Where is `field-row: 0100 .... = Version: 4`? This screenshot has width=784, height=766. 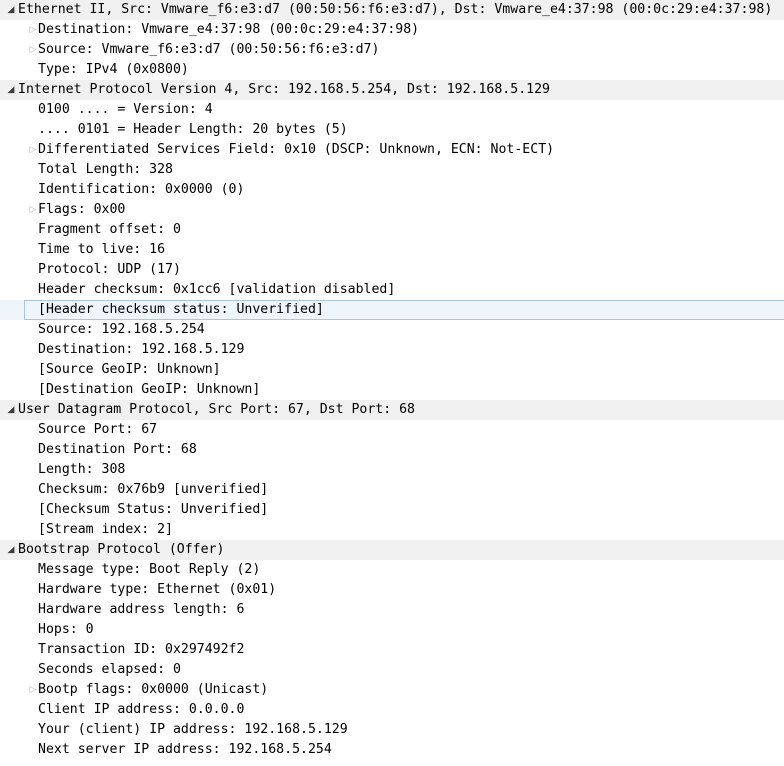 field-row: 0100 .... = Version: 4 is located at coordinates (392, 110).